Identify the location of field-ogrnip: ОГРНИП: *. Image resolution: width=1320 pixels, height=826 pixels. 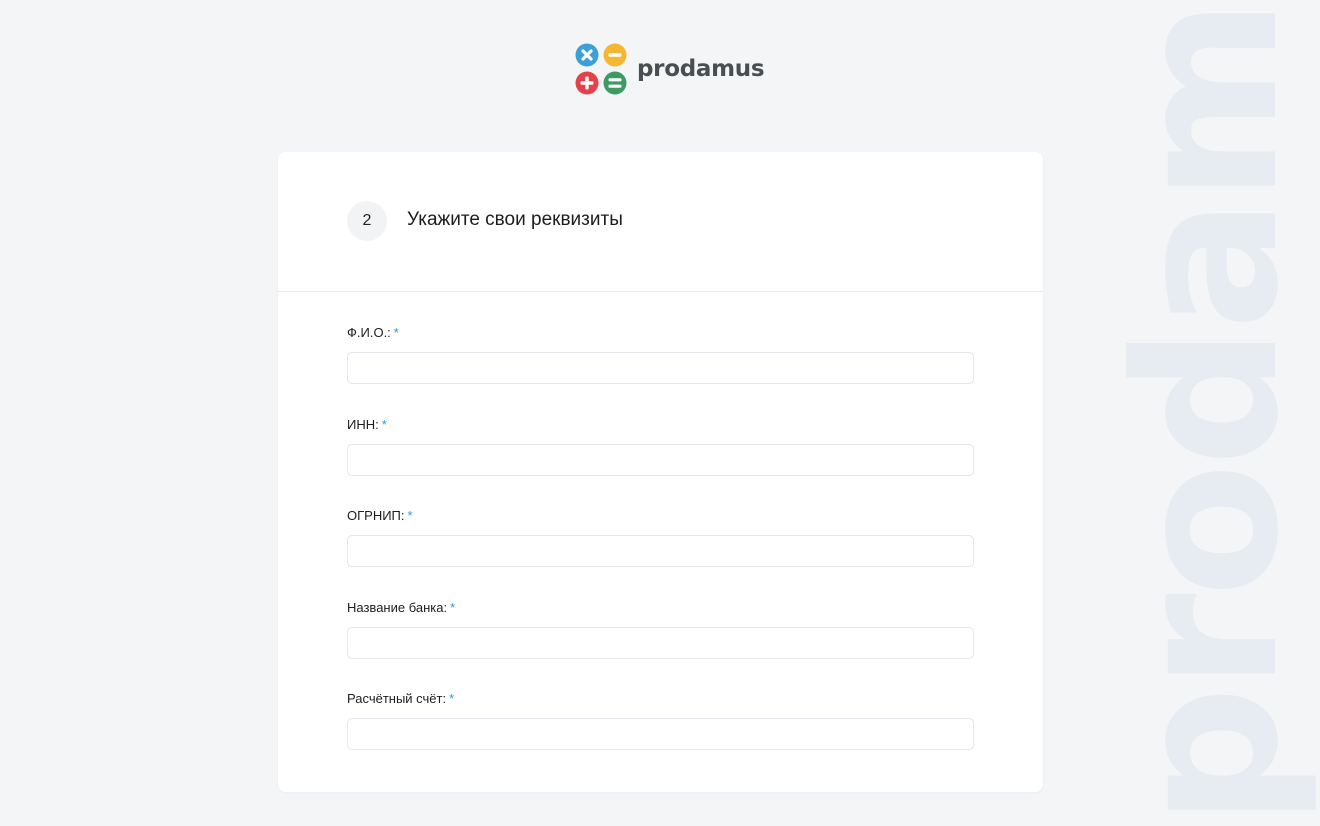
(660, 537).